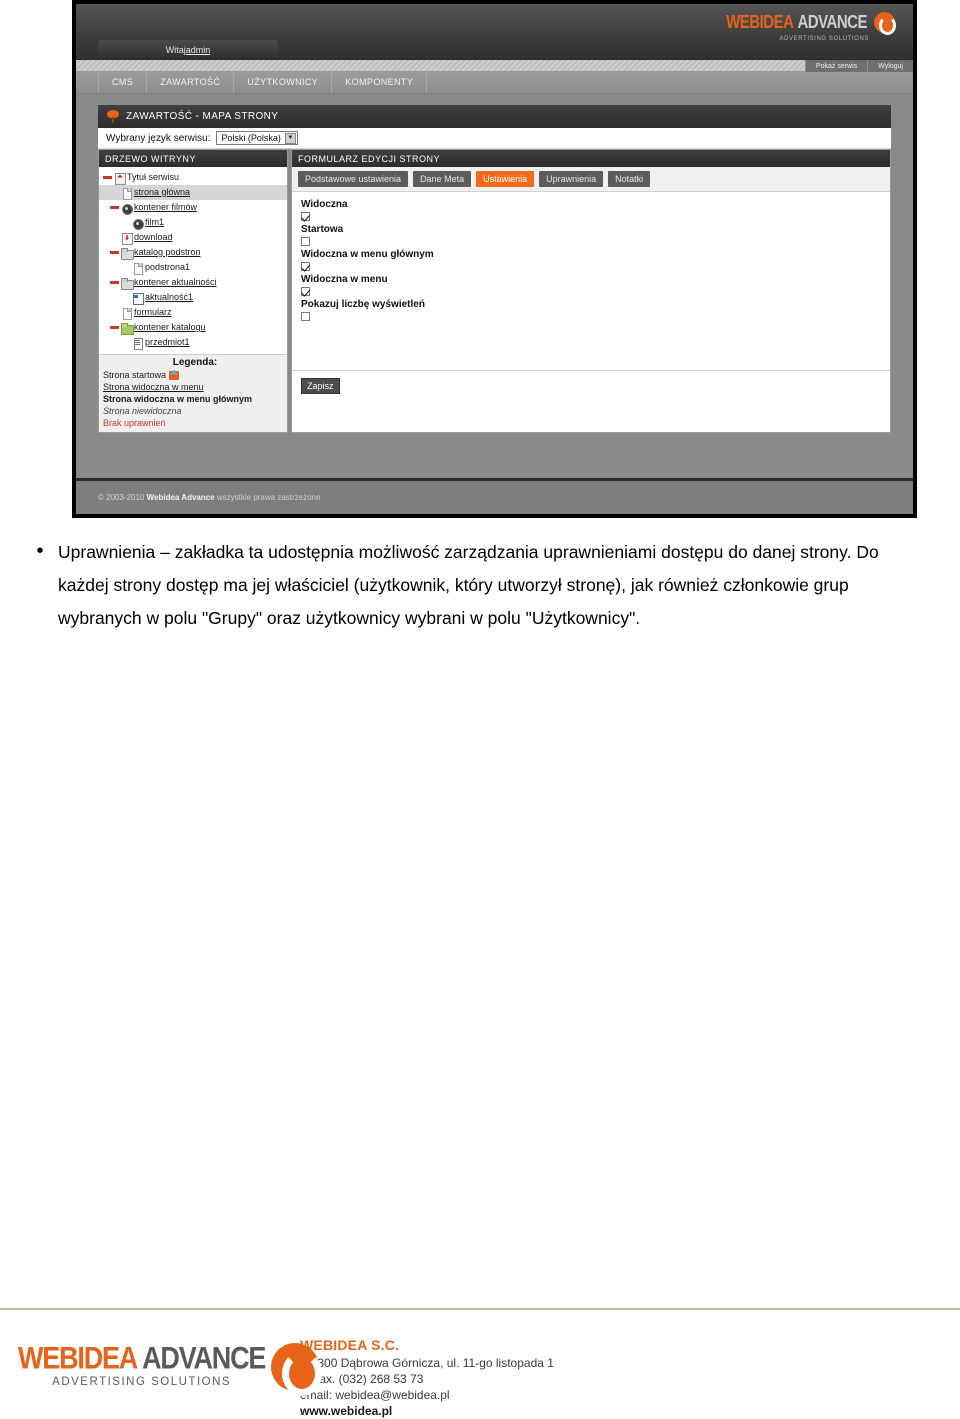 This screenshot has height=1419, width=960. Describe the element at coordinates (204, 1358) in the screenshot. I see `footer-logo-word-advance: ADVANCE` at that location.